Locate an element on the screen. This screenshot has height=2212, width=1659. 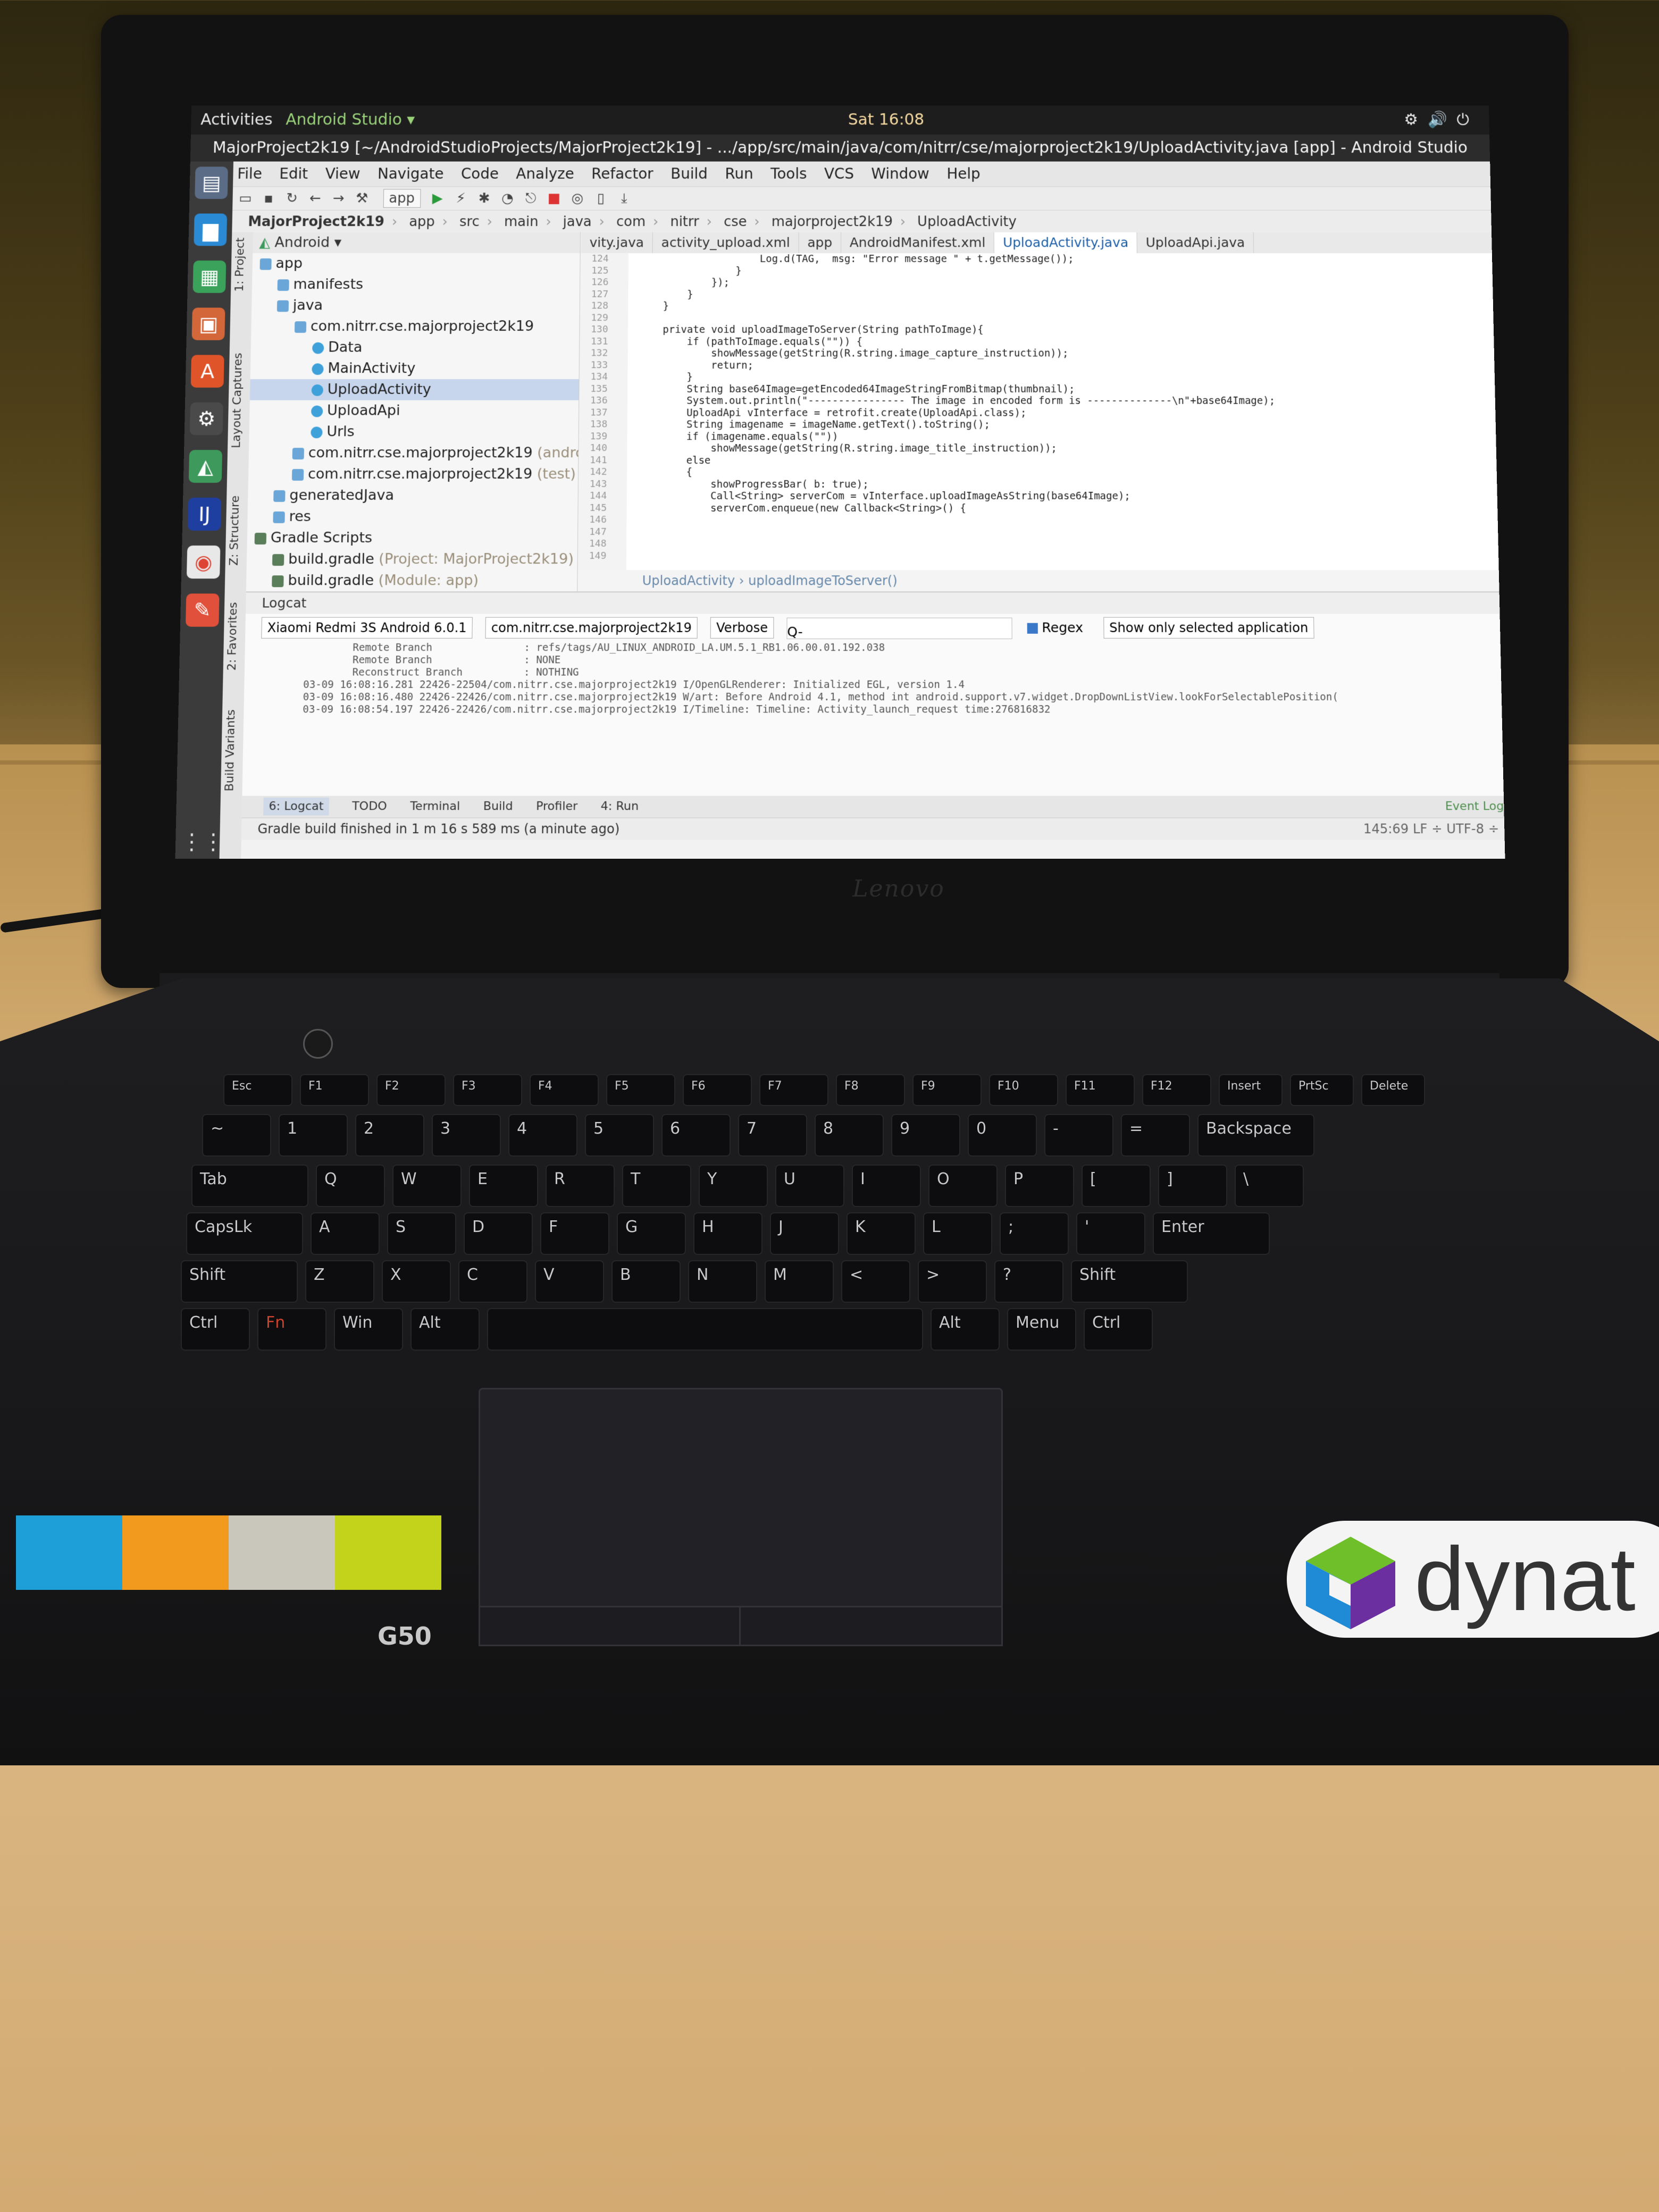
tab-project: 1: Project is located at coordinates (240, 265).